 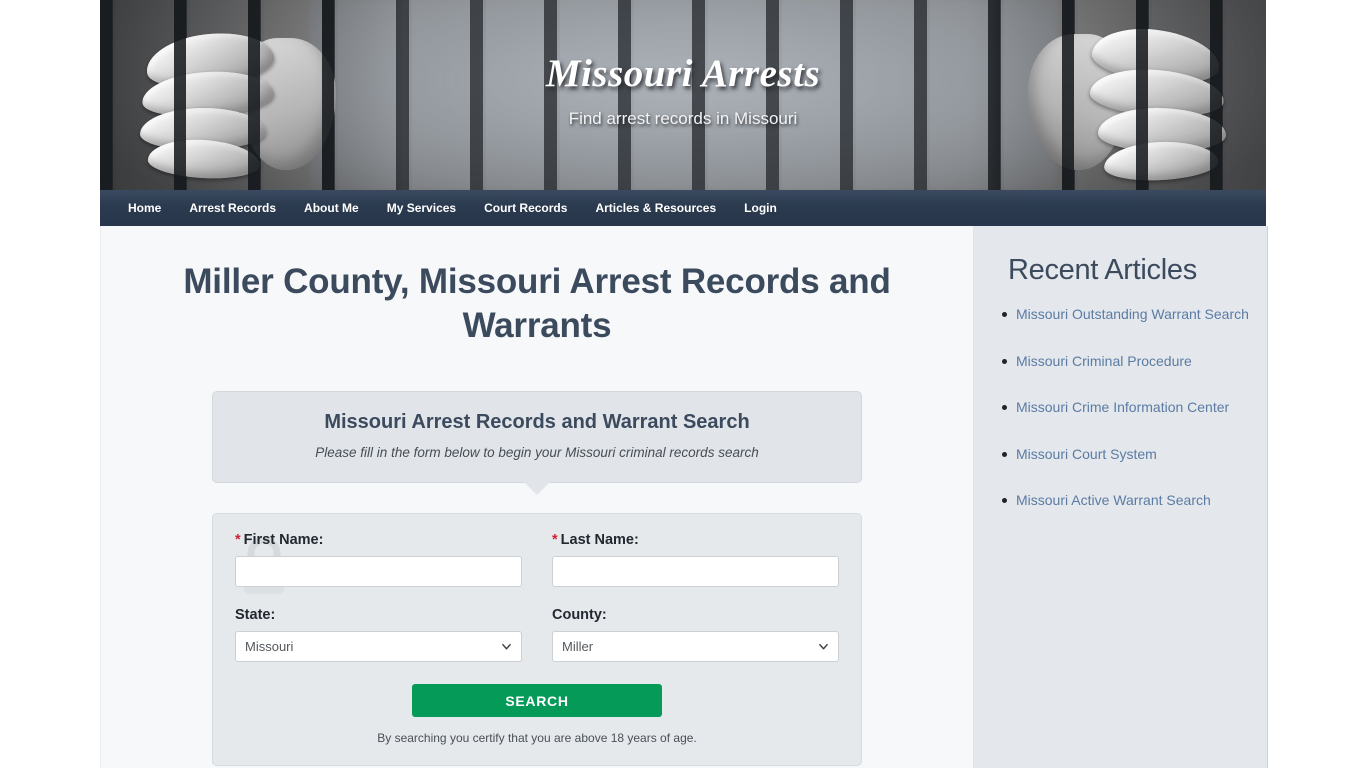 I want to click on last-name-field-group: * Last Name:, so click(x=695, y=559).